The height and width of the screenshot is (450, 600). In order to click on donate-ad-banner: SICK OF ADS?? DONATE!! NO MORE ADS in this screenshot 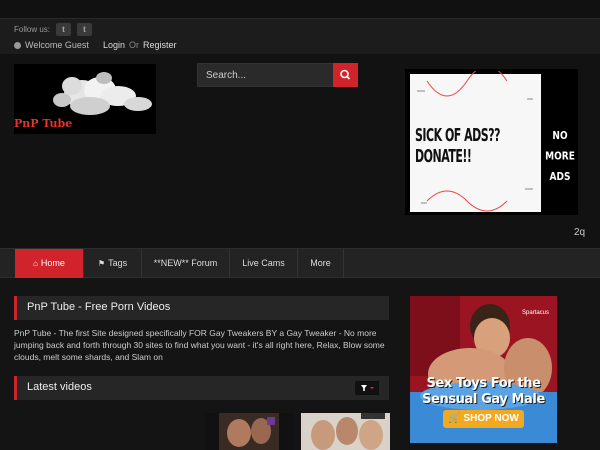, I will do `click(491, 142)`.